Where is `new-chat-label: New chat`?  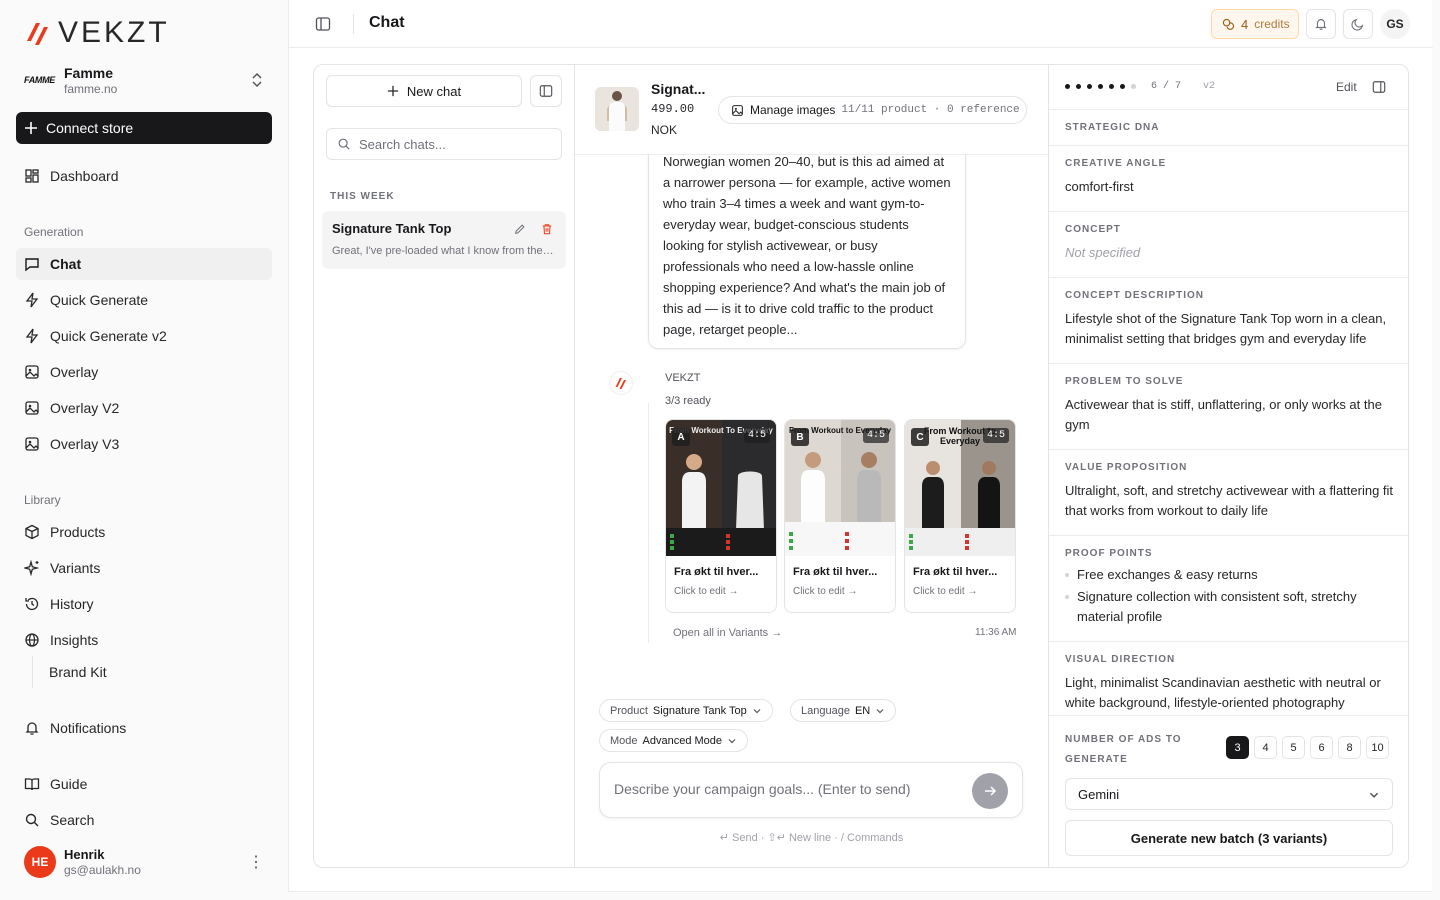
new-chat-label: New chat is located at coordinates (434, 91).